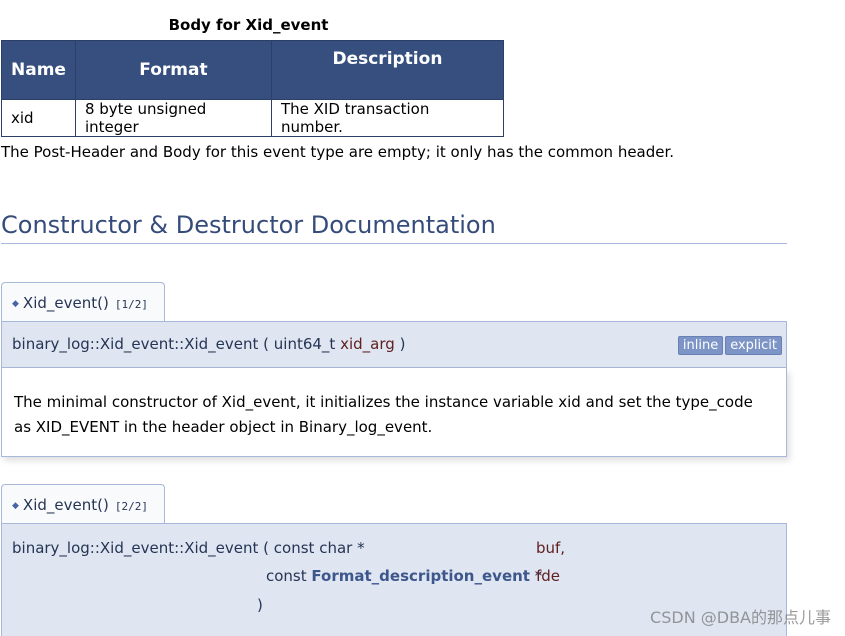  I want to click on header-name: Name, so click(38, 70).